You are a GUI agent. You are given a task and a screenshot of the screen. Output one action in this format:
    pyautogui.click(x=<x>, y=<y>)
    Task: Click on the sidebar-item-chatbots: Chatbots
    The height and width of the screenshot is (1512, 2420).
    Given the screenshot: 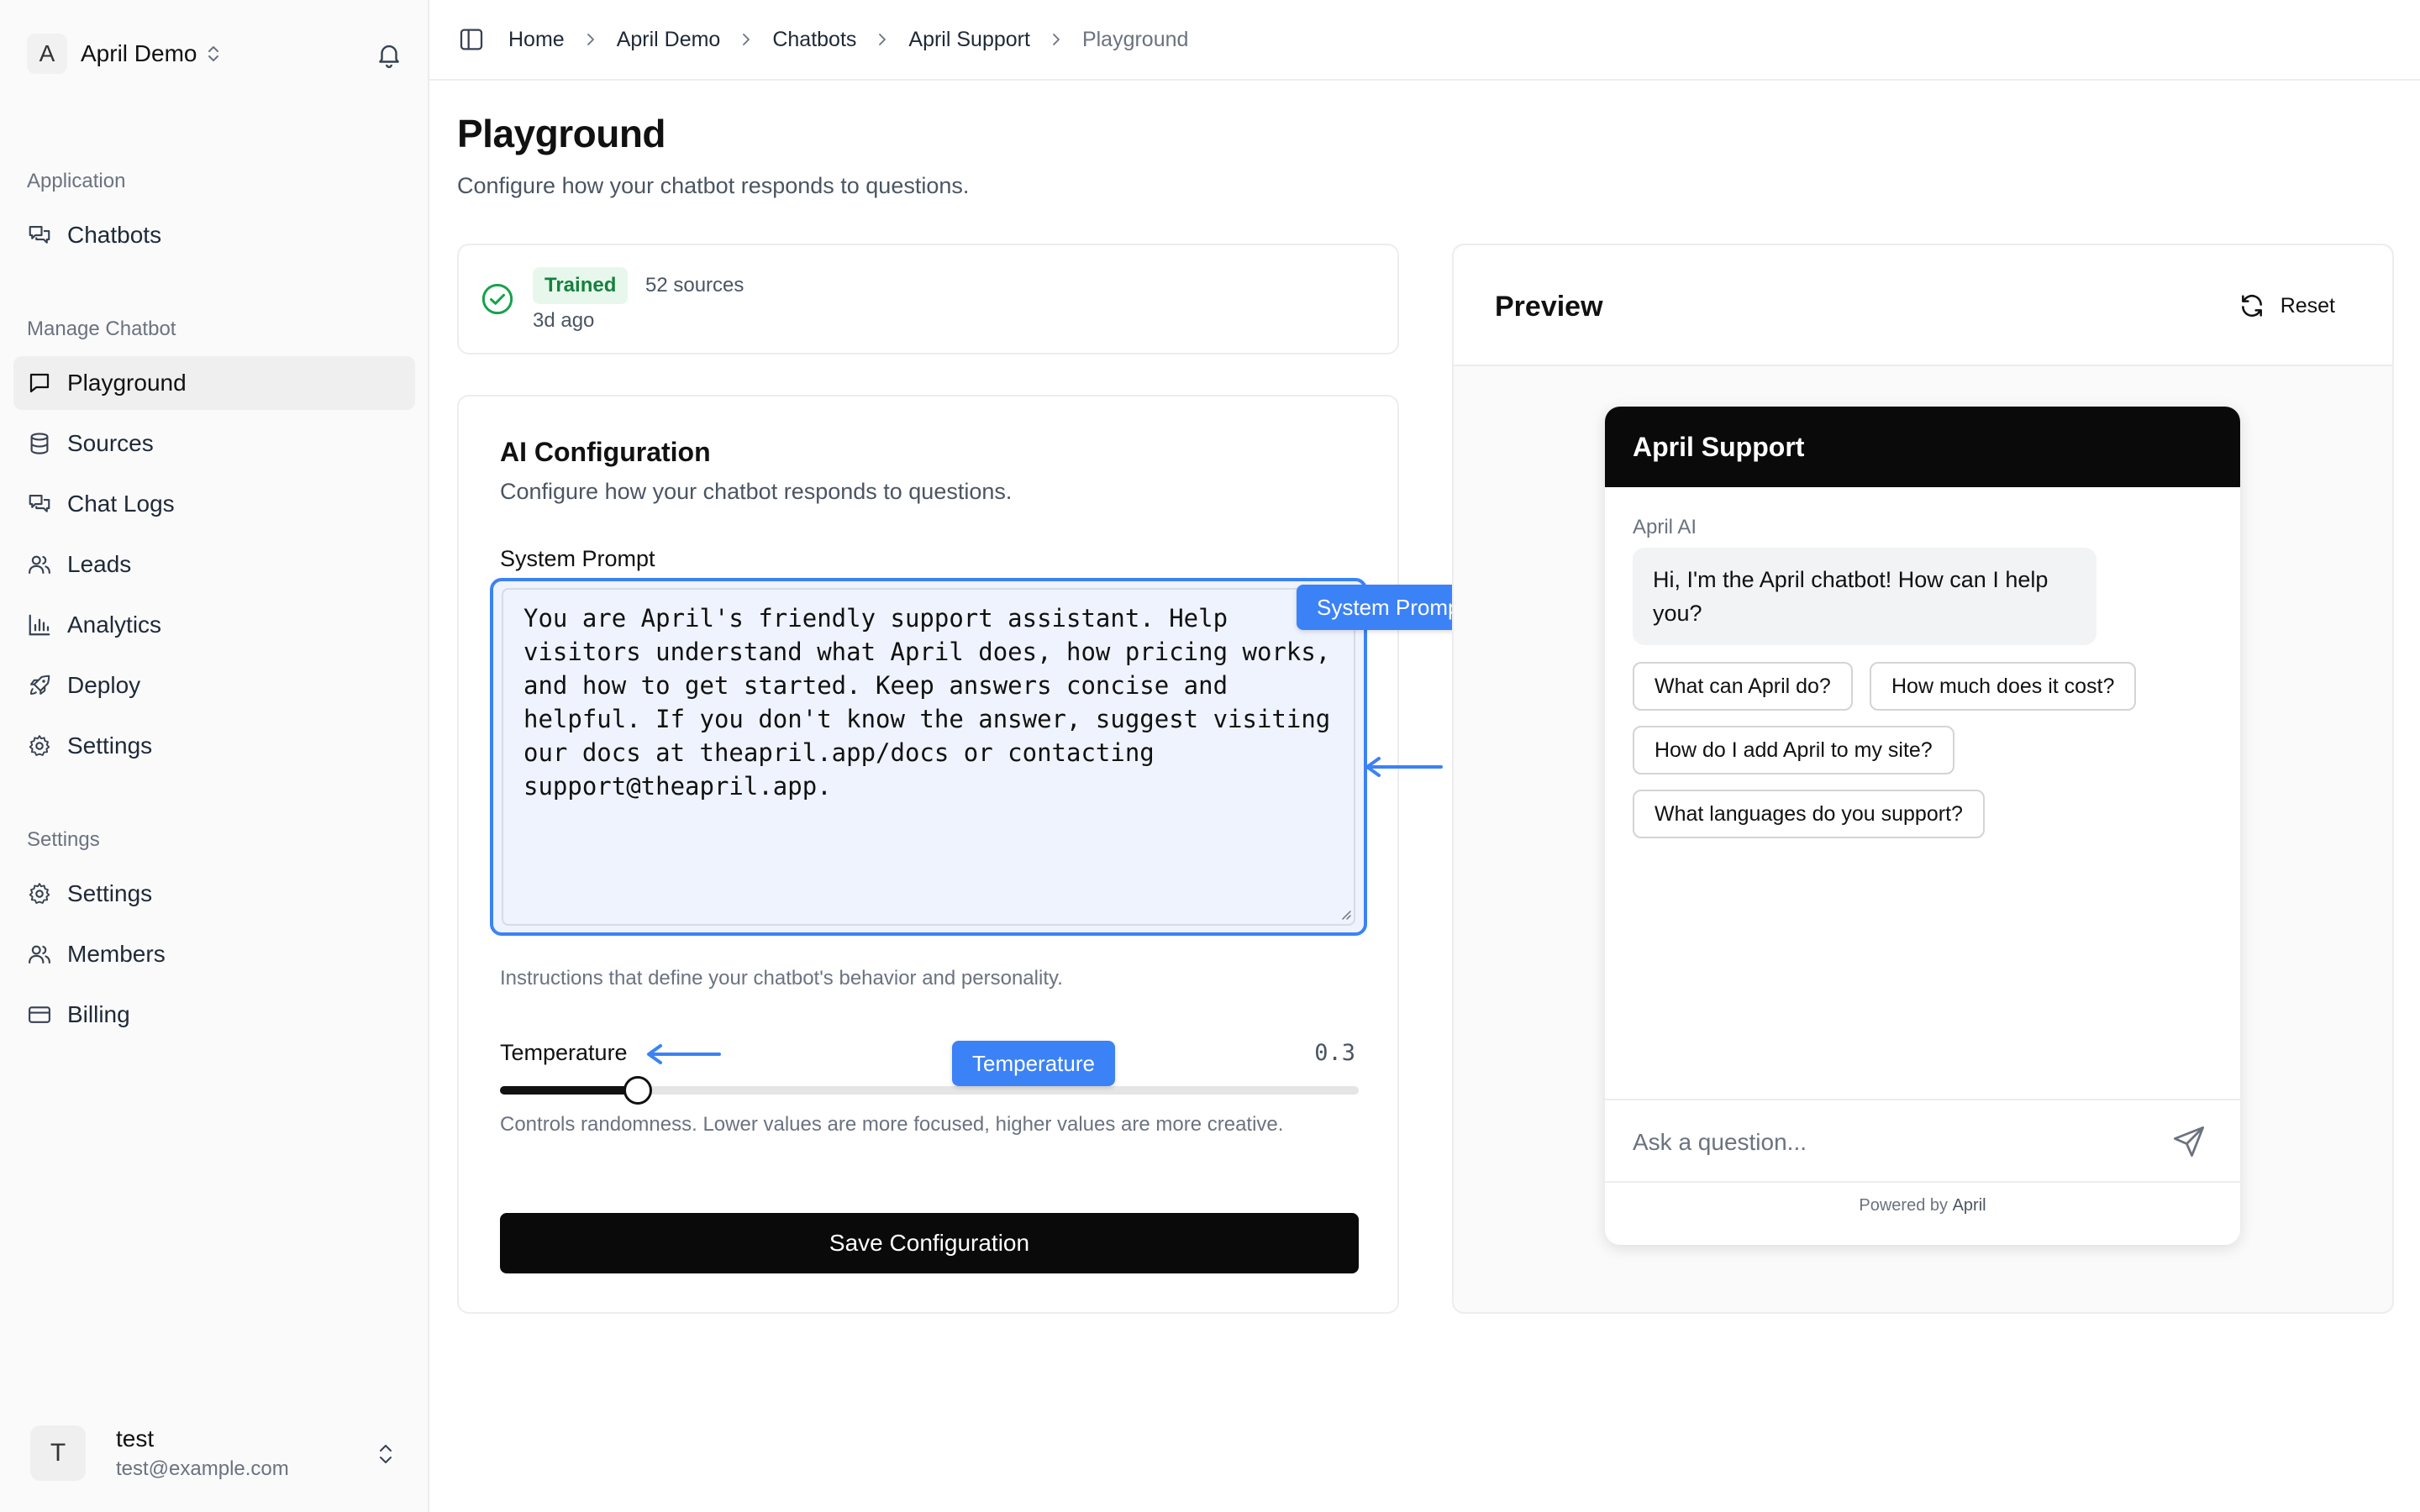 What is the action you would take?
    pyautogui.click(x=214, y=235)
    